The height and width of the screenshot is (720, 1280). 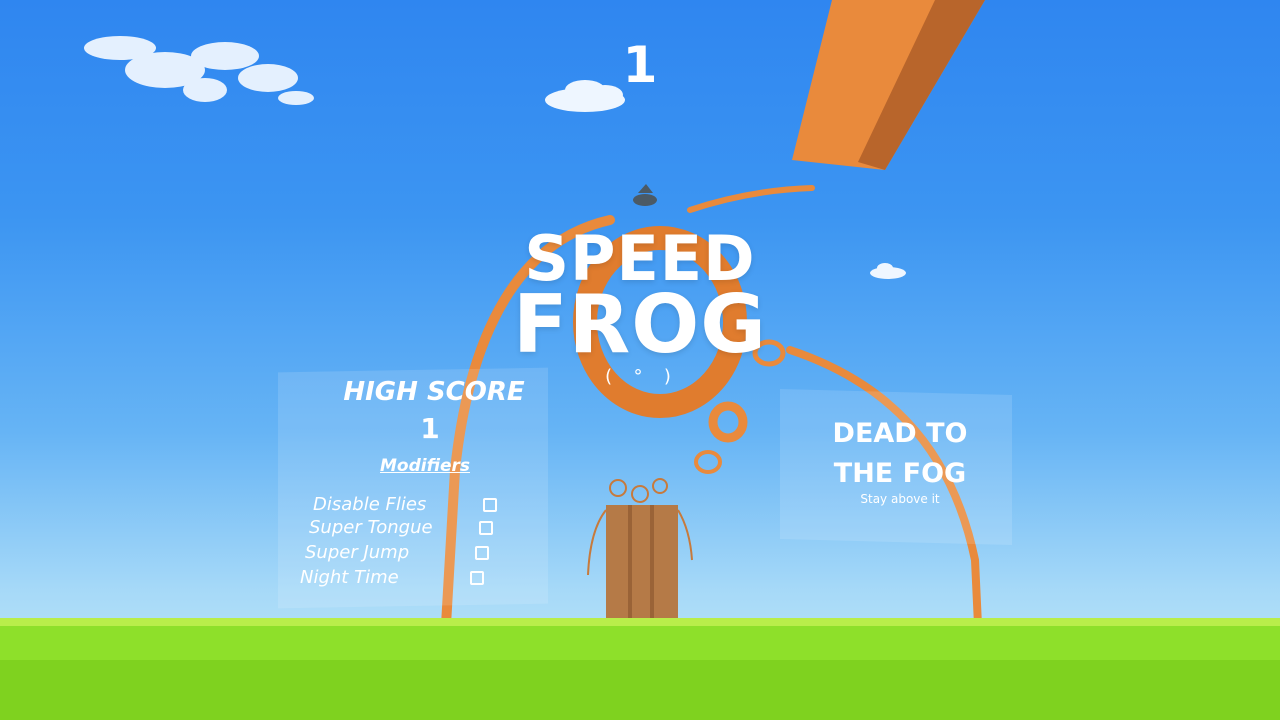 I want to click on modifier-label: Super Tongue, so click(x=371, y=527).